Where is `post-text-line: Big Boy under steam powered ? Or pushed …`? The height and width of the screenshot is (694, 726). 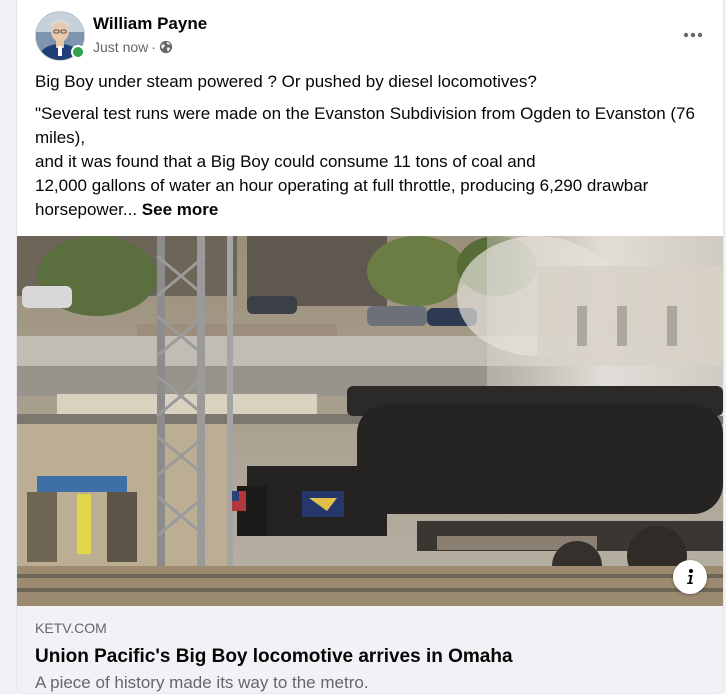
post-text-line: Big Boy under steam powered ? Or pushed … is located at coordinates (286, 81).